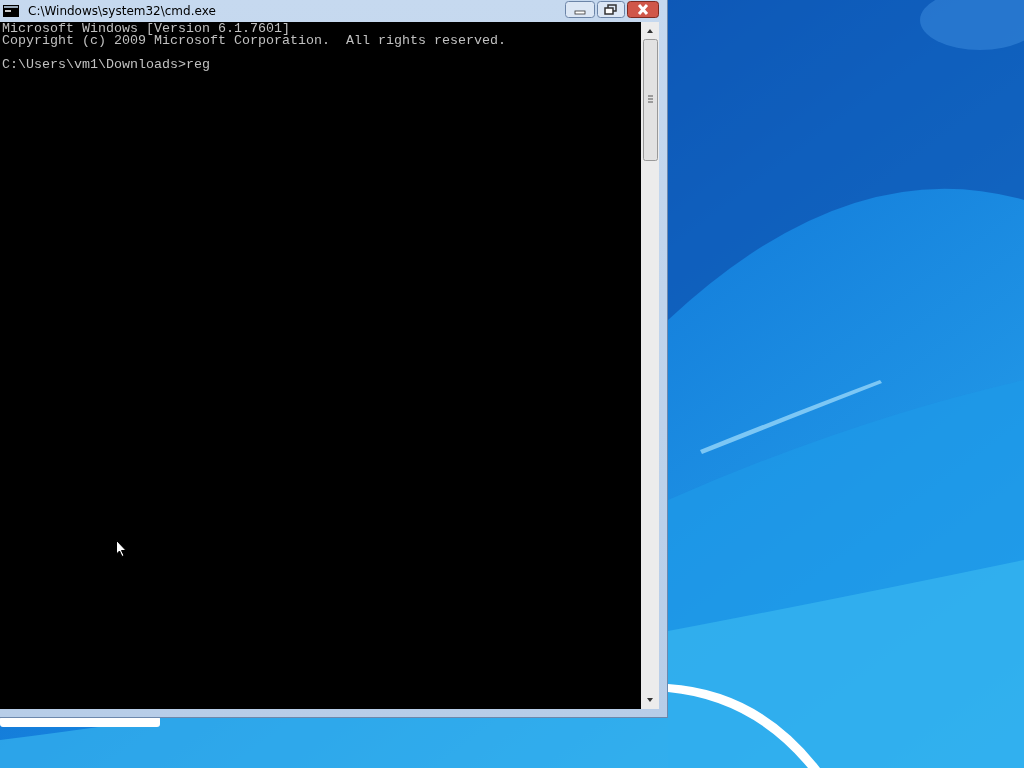 This screenshot has height=768, width=1024. What do you see at coordinates (254, 41) in the screenshot?
I see `console-line: Copyright (c) 2009 Microsoft Corporation. All rights reserved.` at bounding box center [254, 41].